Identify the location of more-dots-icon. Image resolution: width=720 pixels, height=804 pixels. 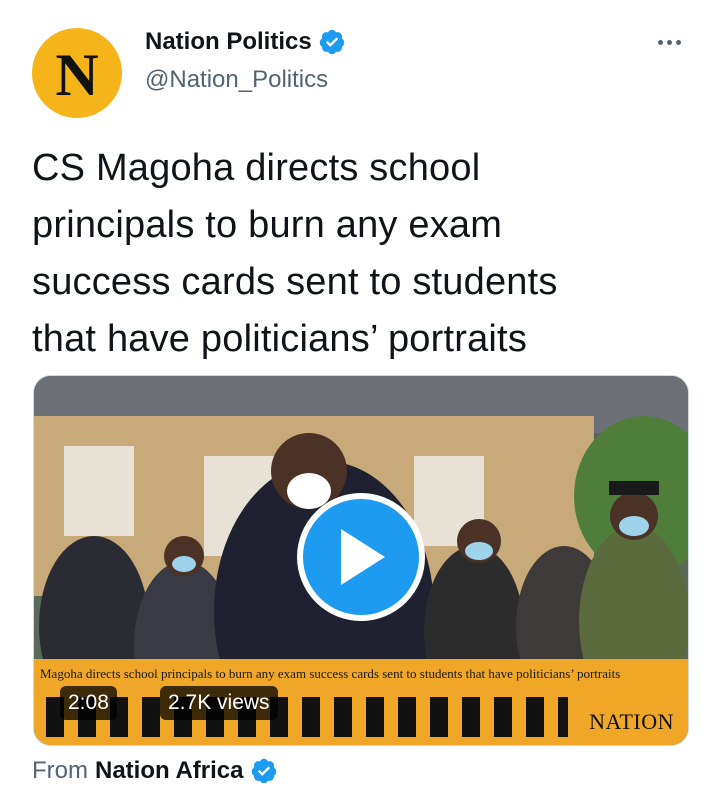
(669, 42).